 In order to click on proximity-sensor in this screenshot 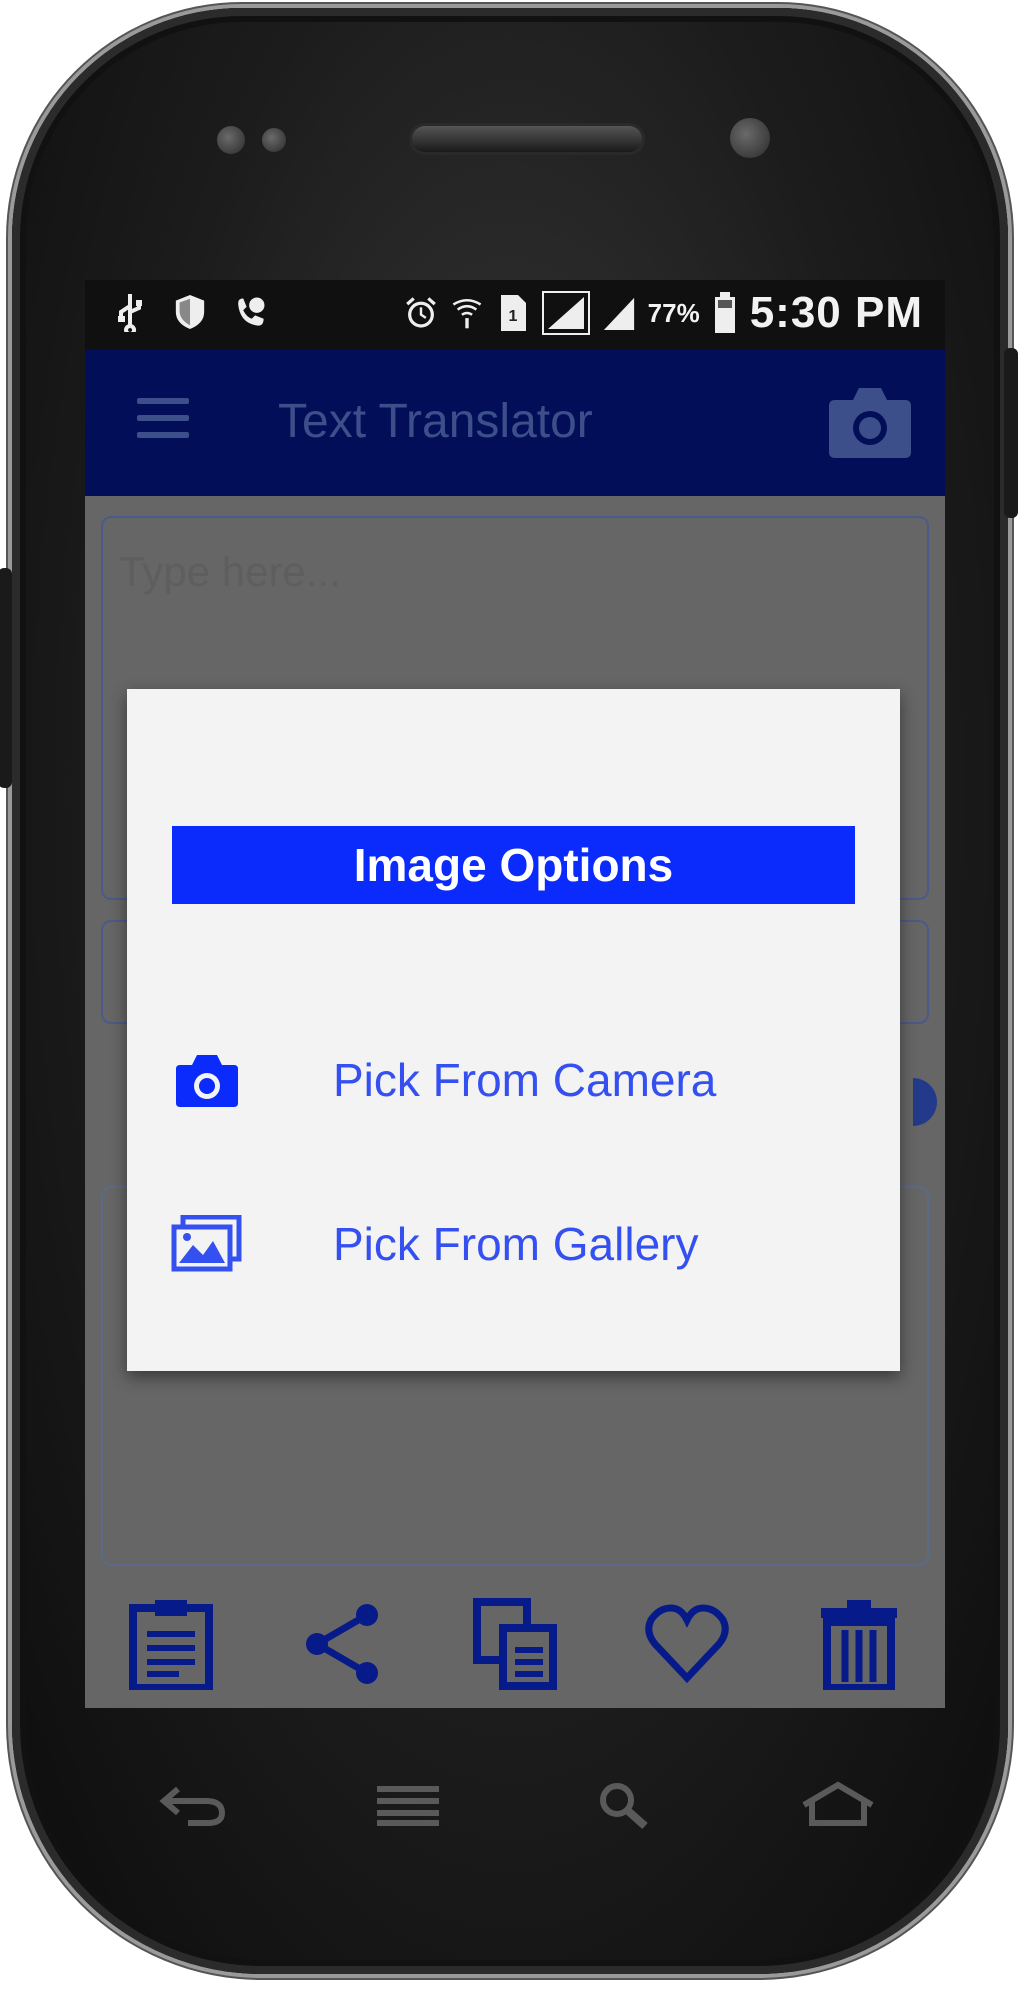, I will do `click(231, 140)`.